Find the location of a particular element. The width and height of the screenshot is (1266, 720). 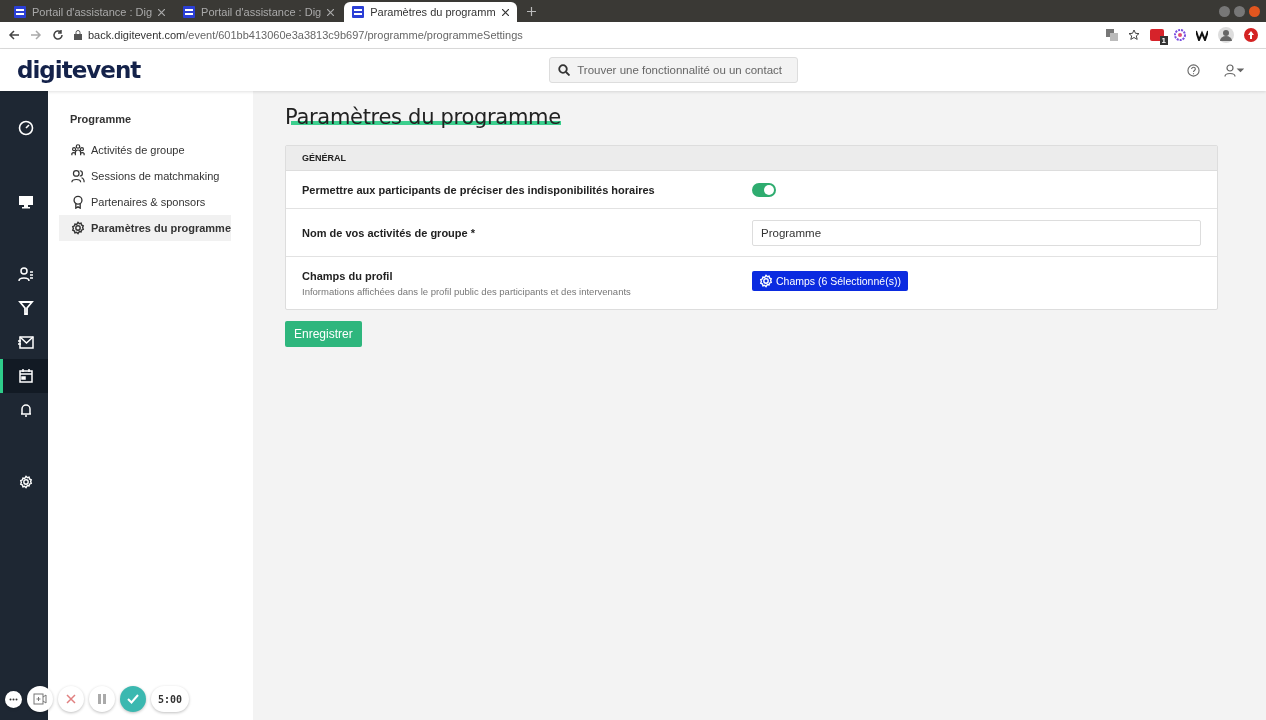

new-tab-icon is located at coordinates (531, 11).